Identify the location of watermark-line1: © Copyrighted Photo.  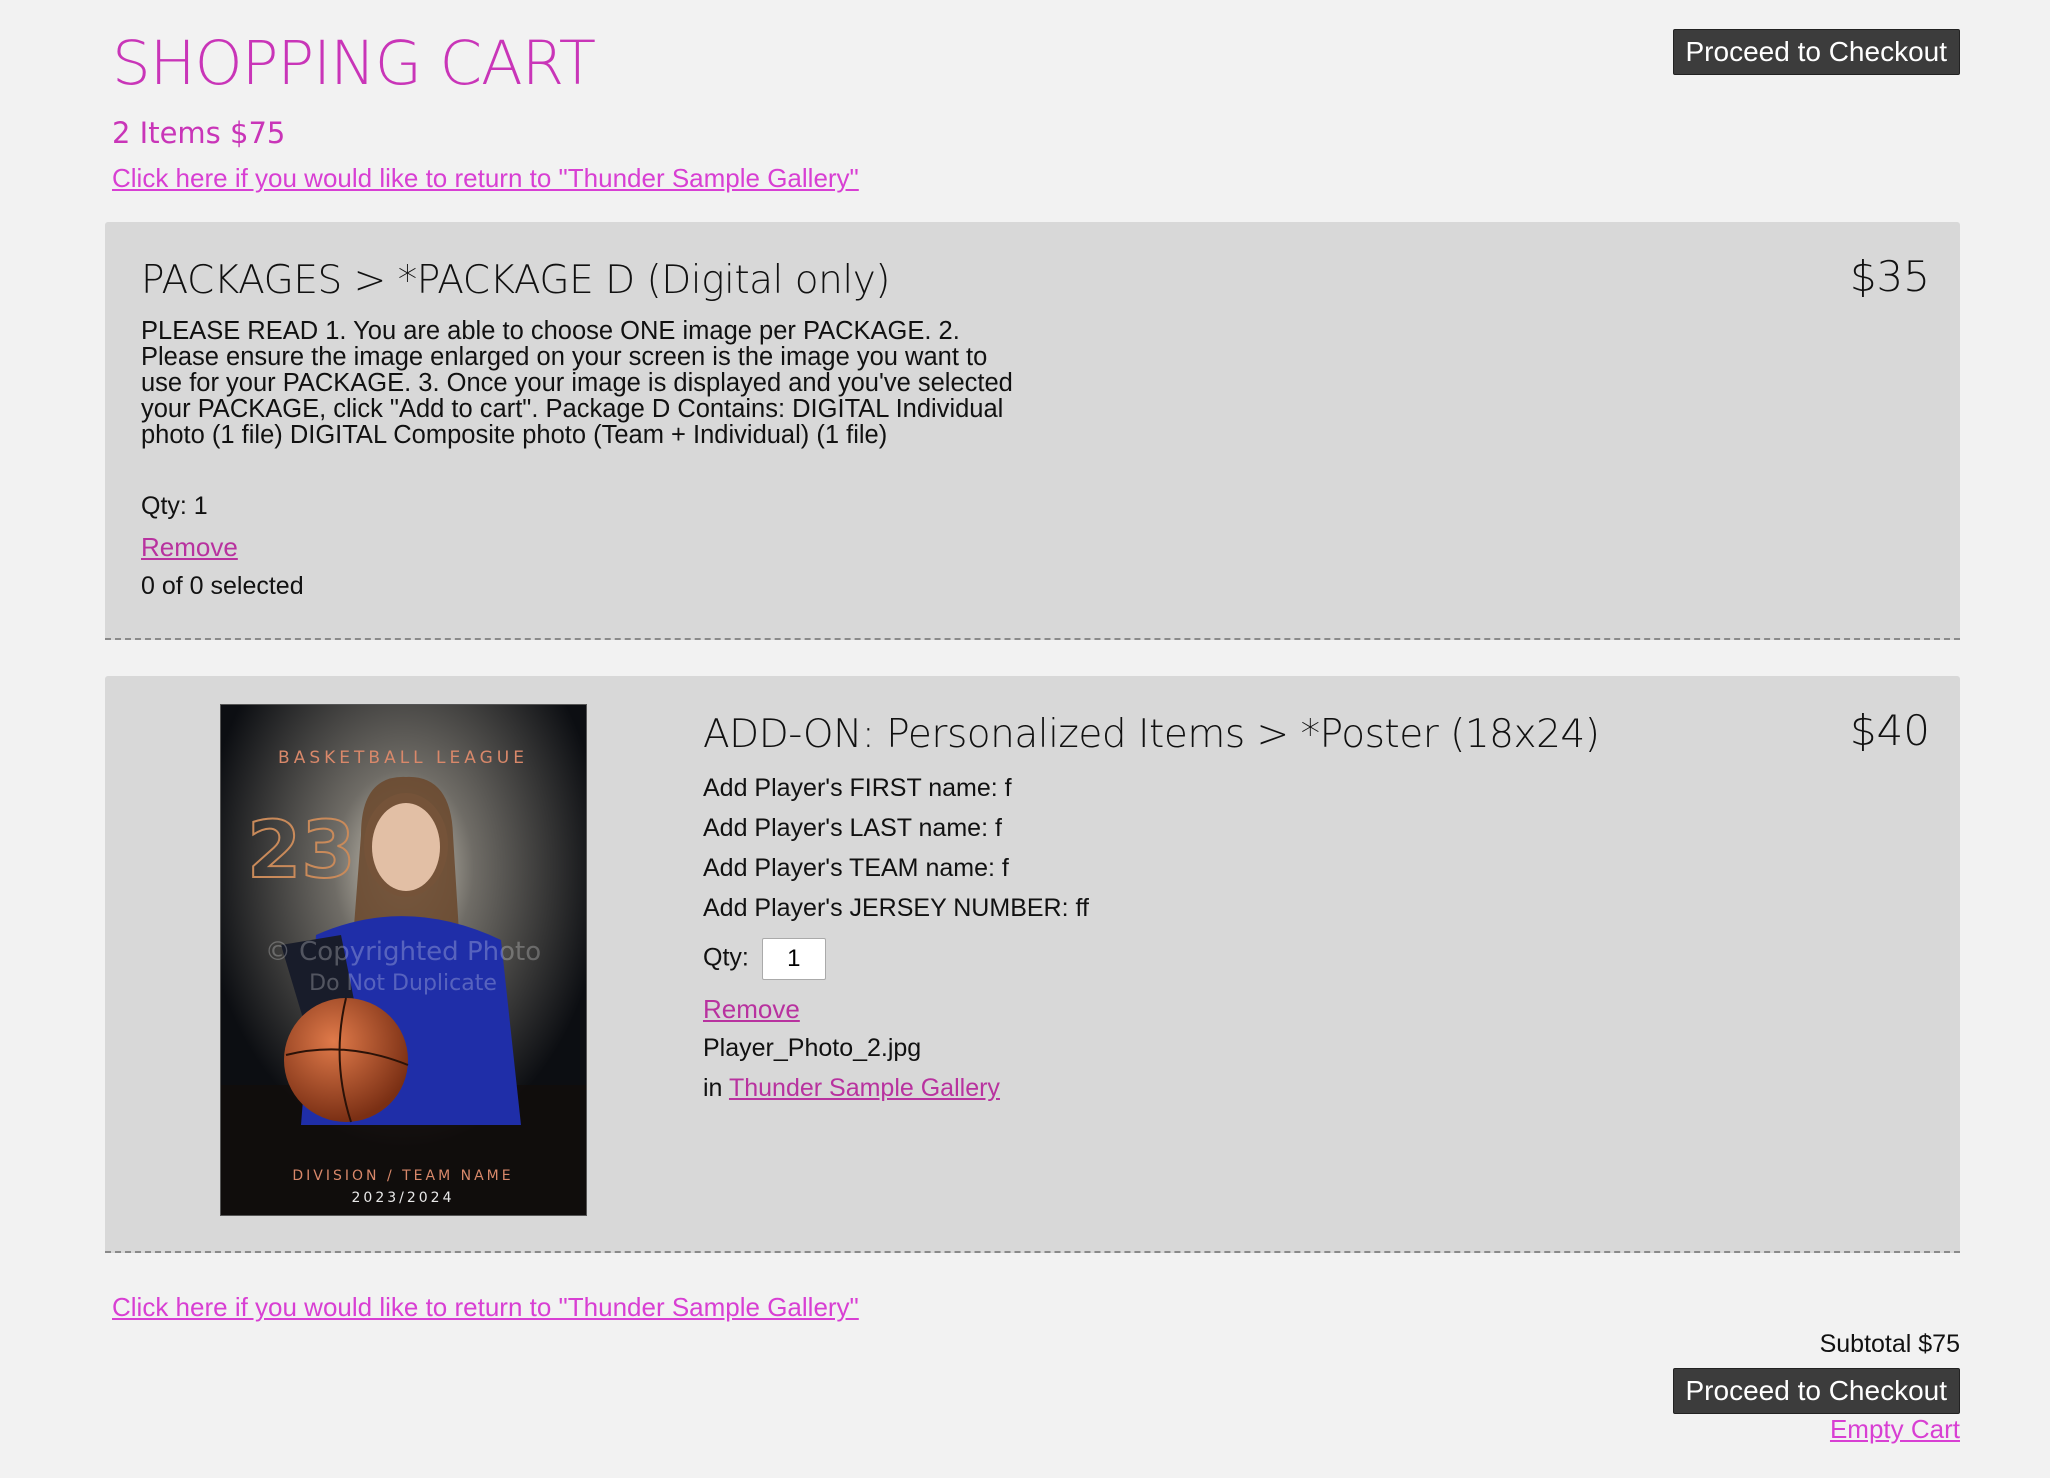
(403, 952).